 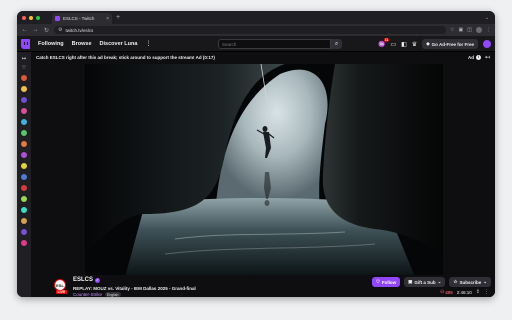 What do you see at coordinates (479, 30) in the screenshot?
I see `profile-avatar` at bounding box center [479, 30].